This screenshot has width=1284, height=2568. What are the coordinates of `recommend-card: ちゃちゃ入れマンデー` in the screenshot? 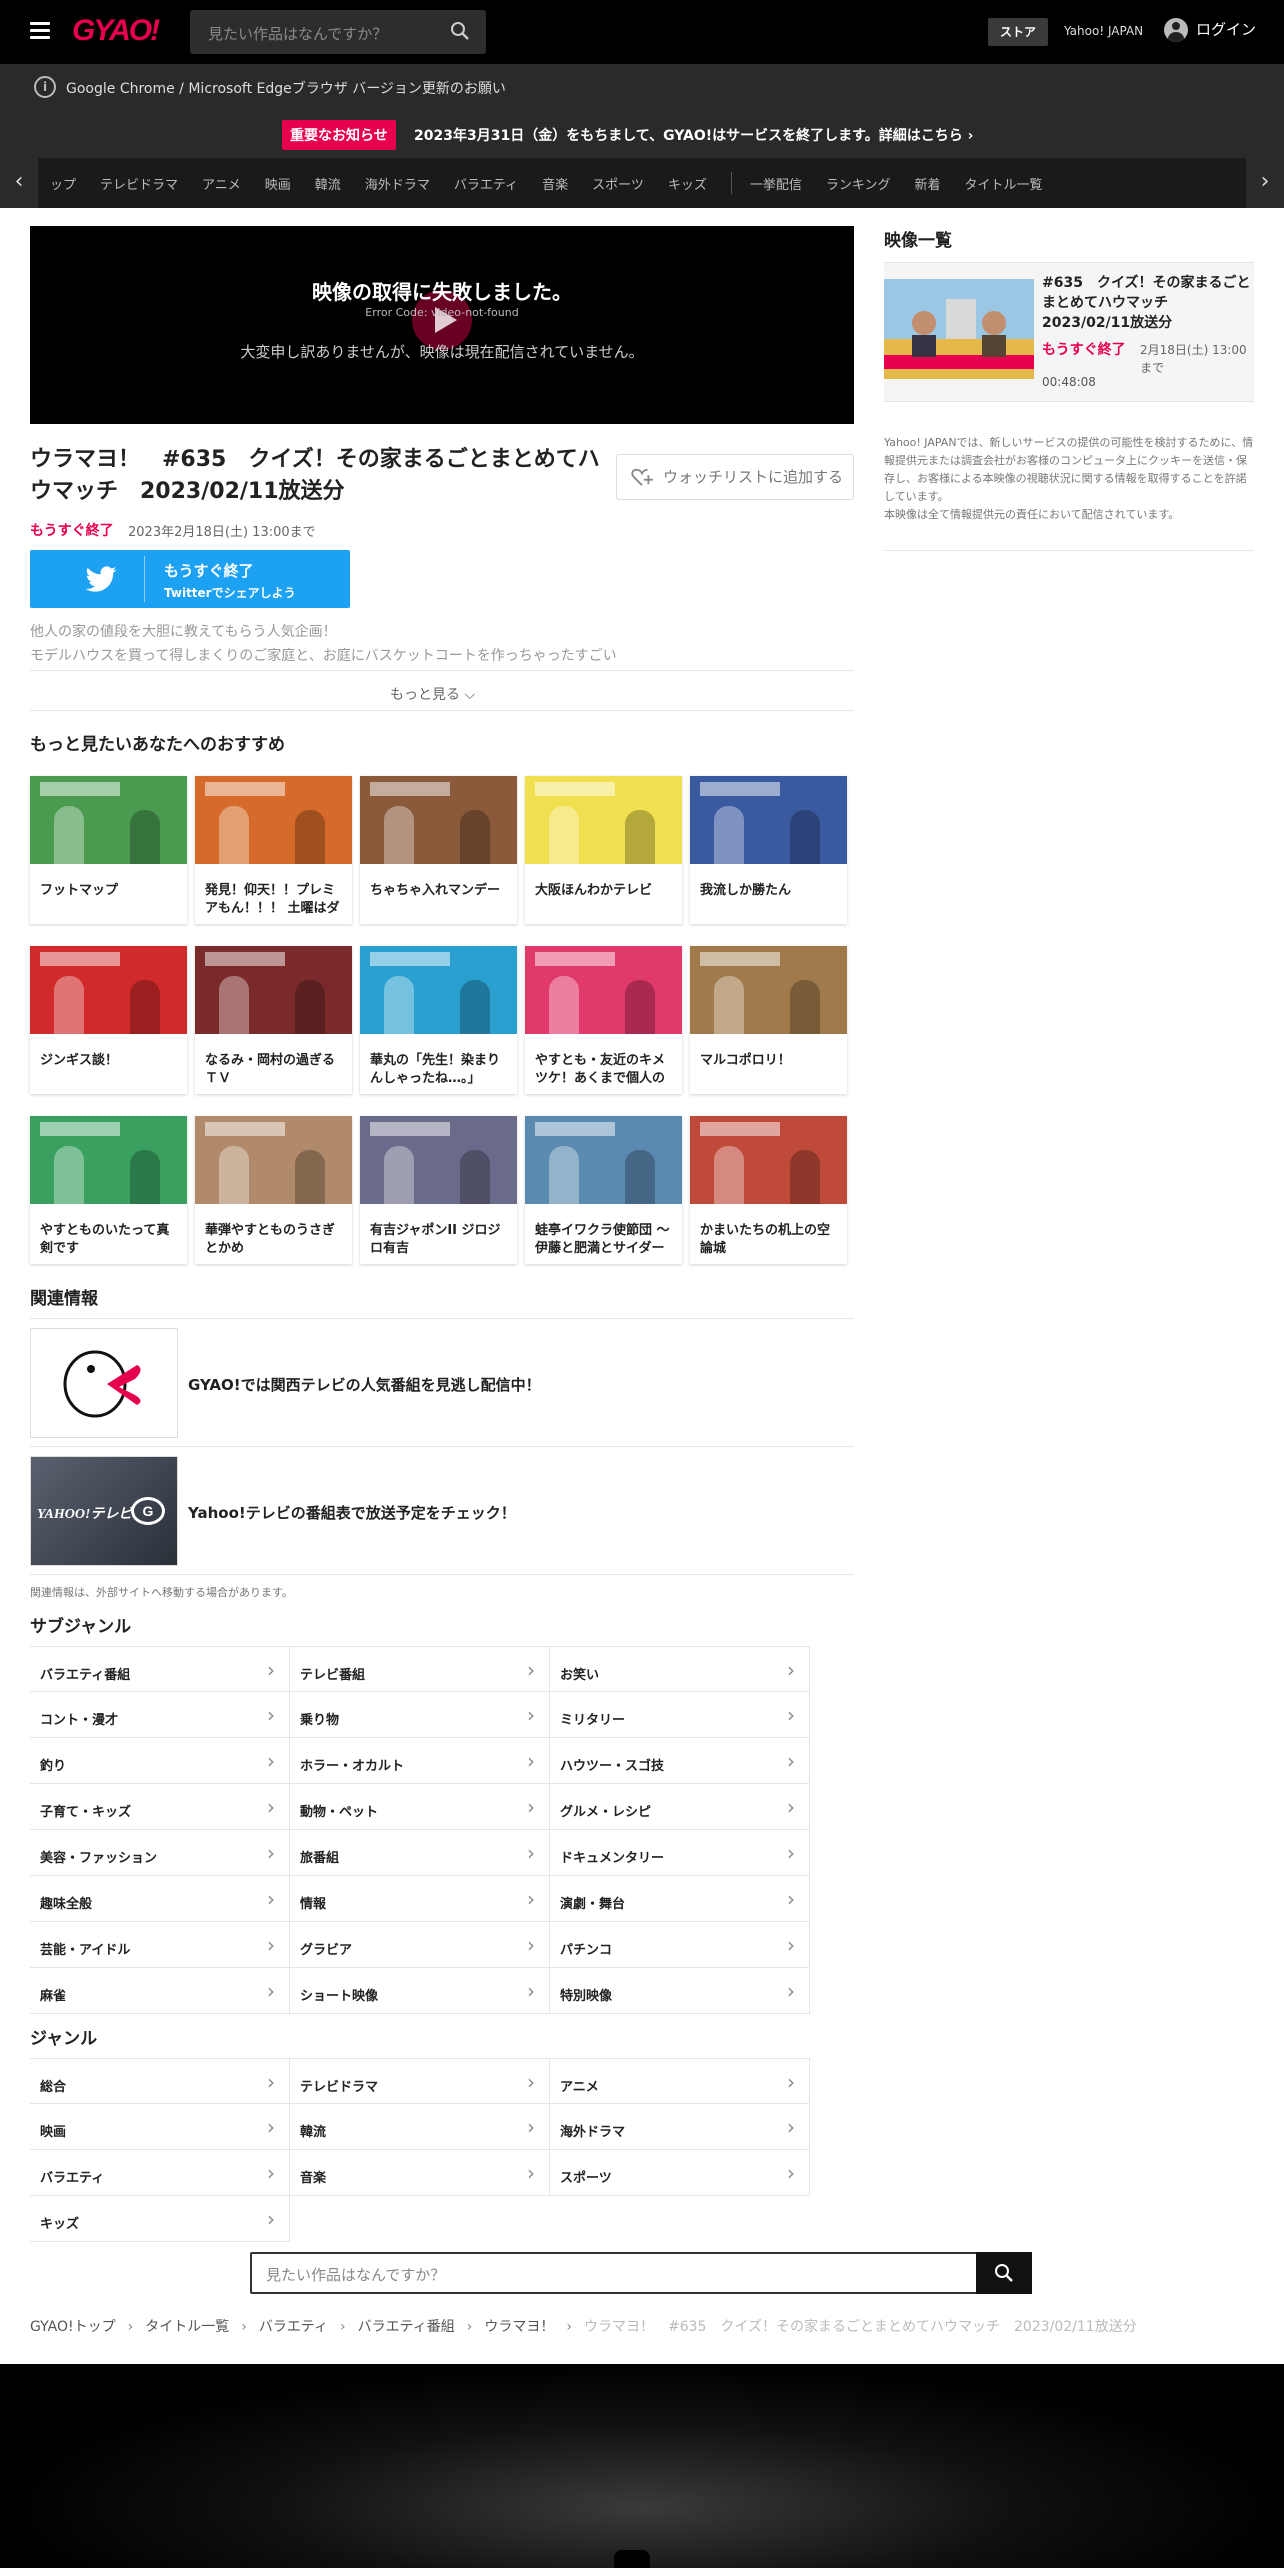 It's located at (438, 850).